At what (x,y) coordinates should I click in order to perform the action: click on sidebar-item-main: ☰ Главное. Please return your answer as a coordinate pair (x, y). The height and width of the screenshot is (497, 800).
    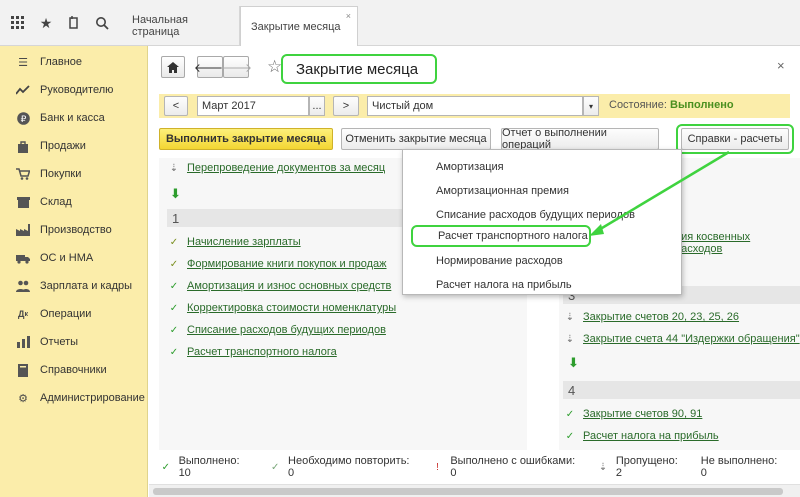
    Looking at the image, I should click on (74, 62).